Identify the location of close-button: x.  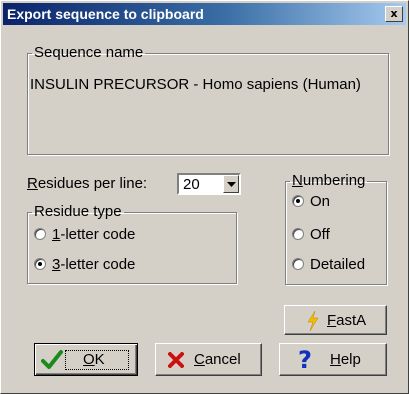
(394, 14).